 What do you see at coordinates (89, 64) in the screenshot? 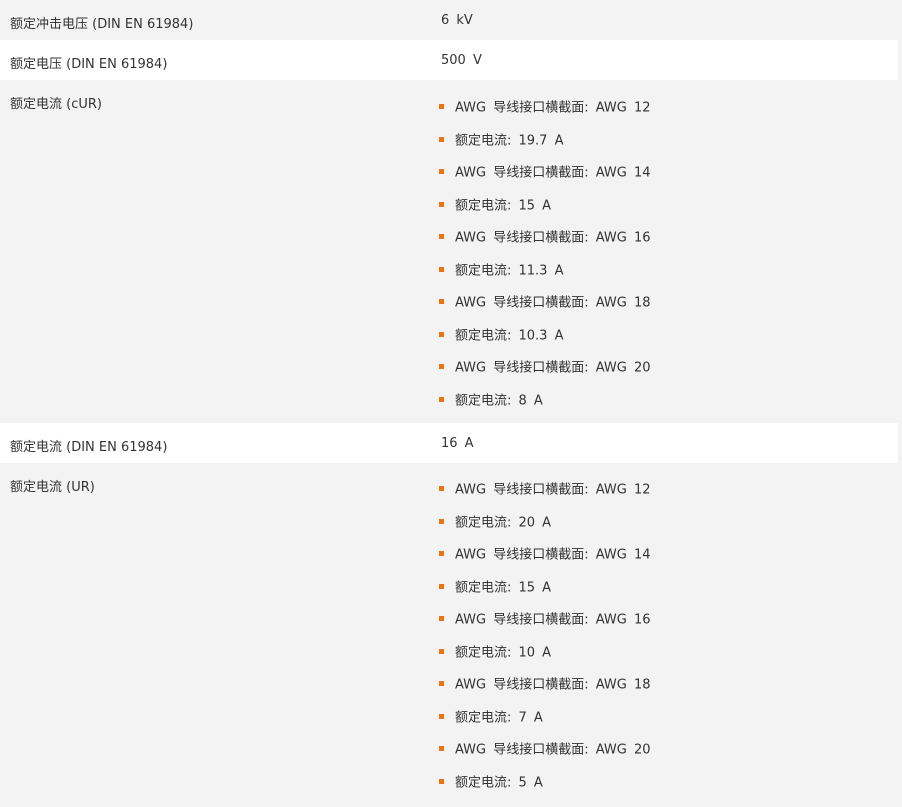
I see `spec-label: 额定电压 (DIN EN 61984)` at bounding box center [89, 64].